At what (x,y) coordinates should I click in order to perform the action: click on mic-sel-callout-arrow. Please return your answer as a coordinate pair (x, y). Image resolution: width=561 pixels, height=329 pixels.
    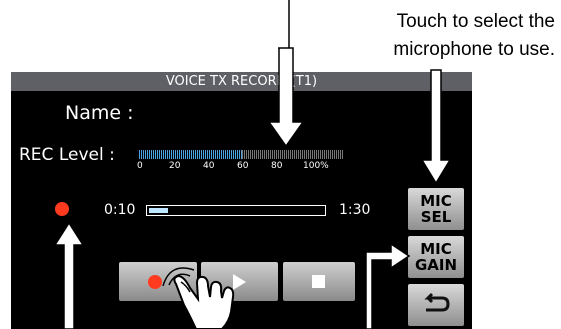
    Looking at the image, I should click on (436, 127).